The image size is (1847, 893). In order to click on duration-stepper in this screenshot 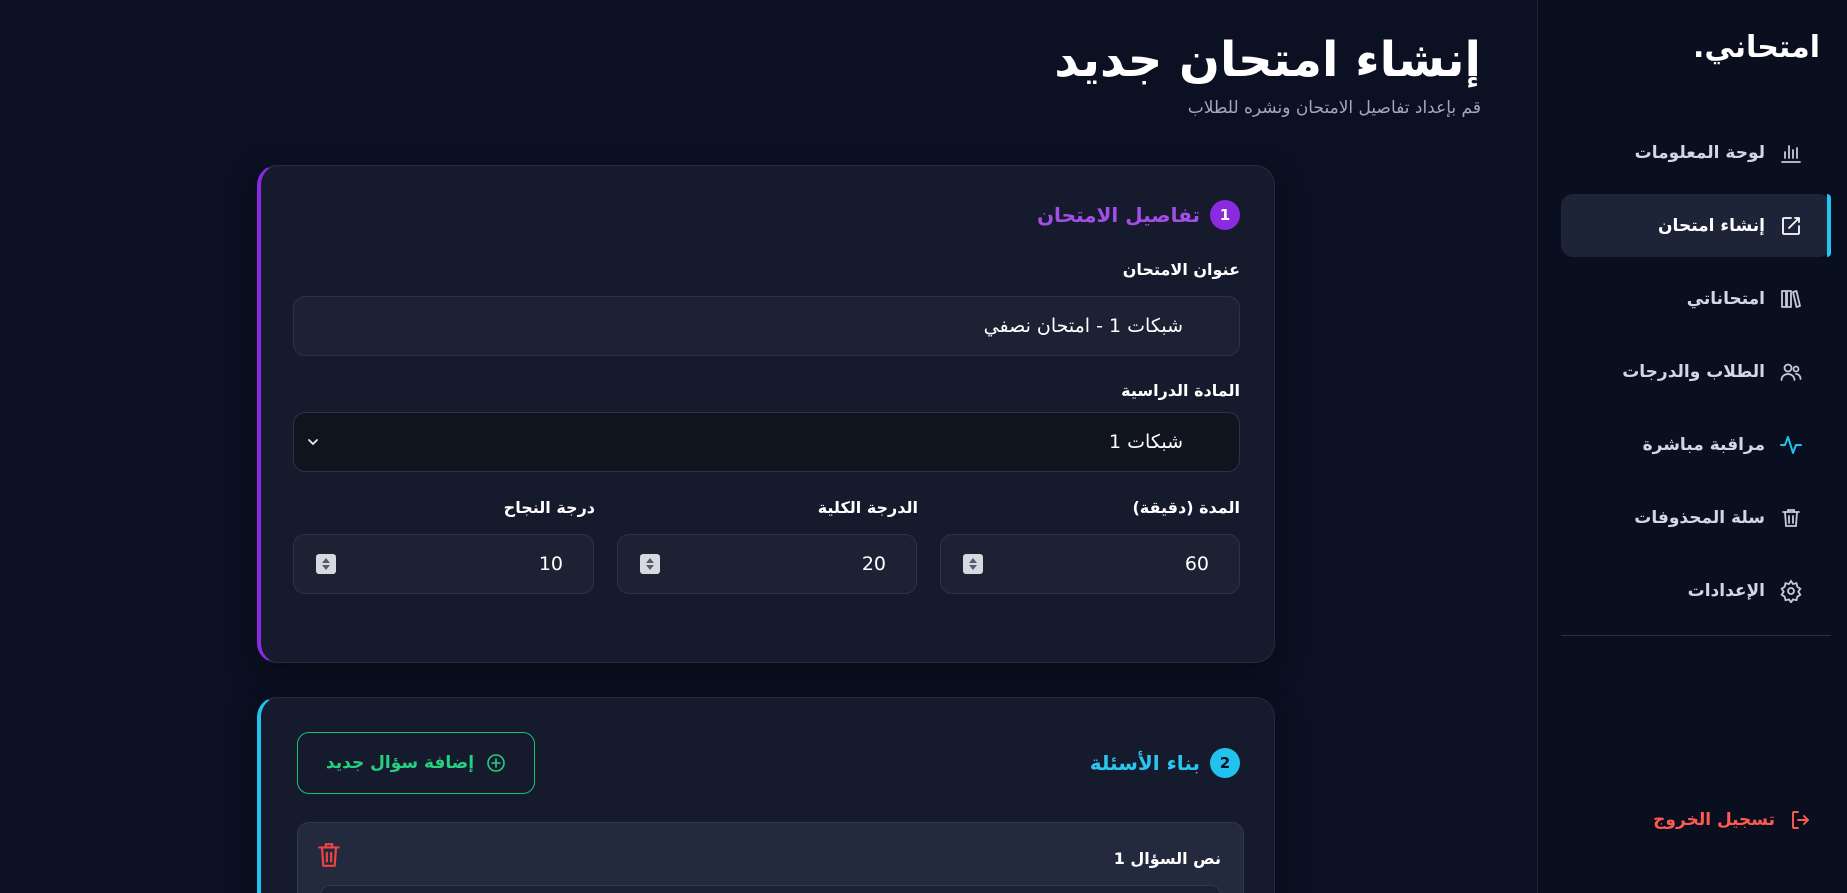, I will do `click(973, 564)`.